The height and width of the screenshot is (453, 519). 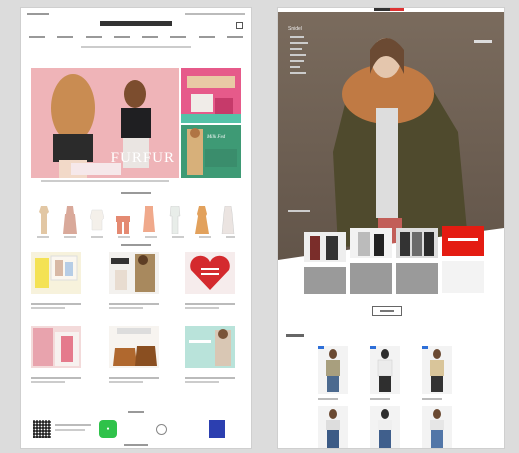 I want to click on product-row-labels, so click(x=136, y=237).